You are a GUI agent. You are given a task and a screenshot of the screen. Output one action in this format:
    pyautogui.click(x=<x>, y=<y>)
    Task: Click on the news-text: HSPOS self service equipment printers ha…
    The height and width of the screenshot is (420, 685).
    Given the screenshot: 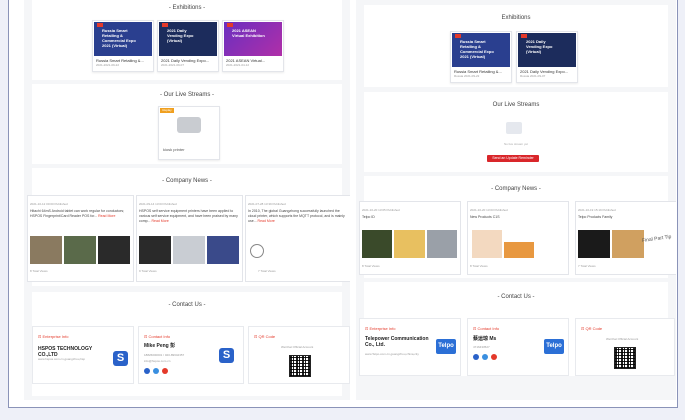 What is the action you would take?
    pyautogui.click(x=188, y=216)
    